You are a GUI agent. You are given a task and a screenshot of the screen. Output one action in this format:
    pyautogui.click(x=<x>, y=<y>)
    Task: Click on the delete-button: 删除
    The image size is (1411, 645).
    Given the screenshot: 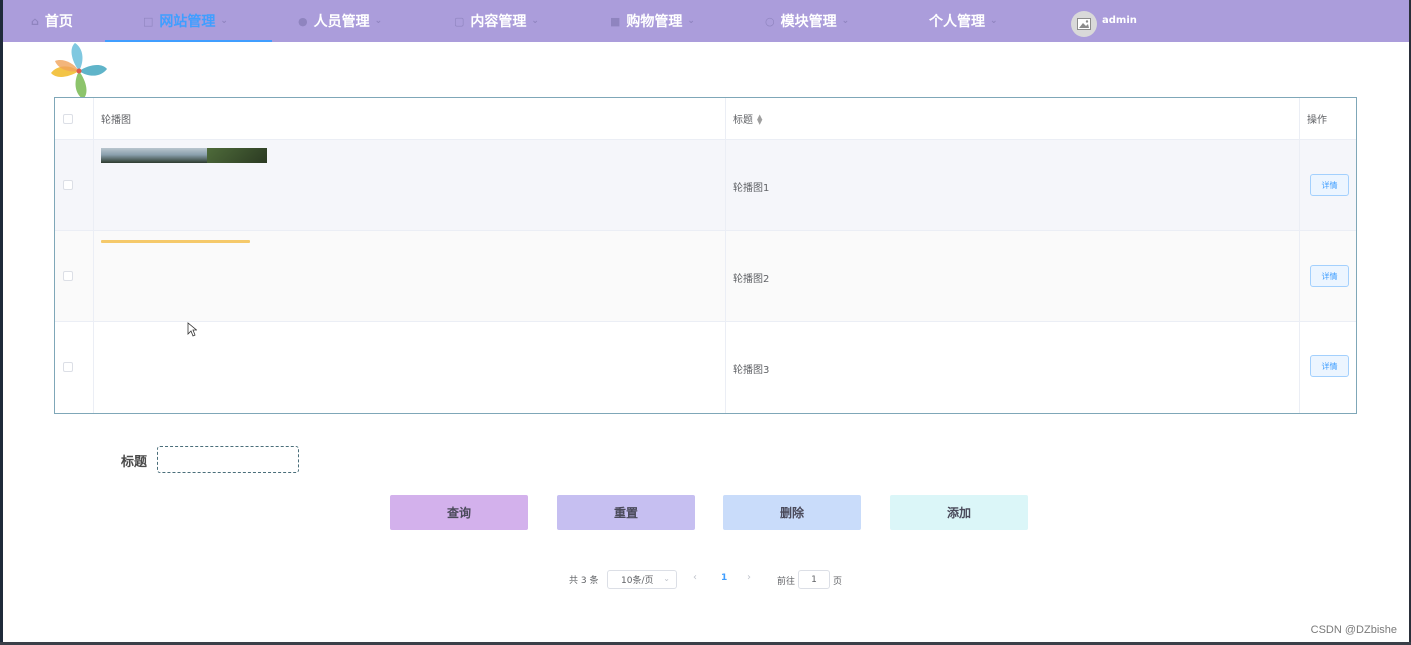 What is the action you would take?
    pyautogui.click(x=792, y=512)
    